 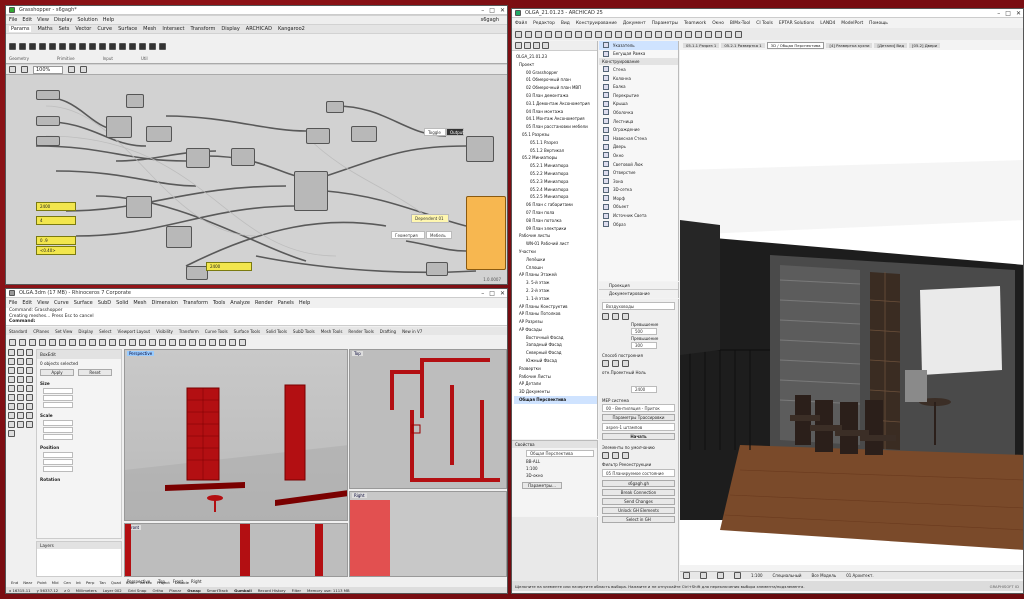 I want to click on boolean-icon, so click(x=11, y=388).